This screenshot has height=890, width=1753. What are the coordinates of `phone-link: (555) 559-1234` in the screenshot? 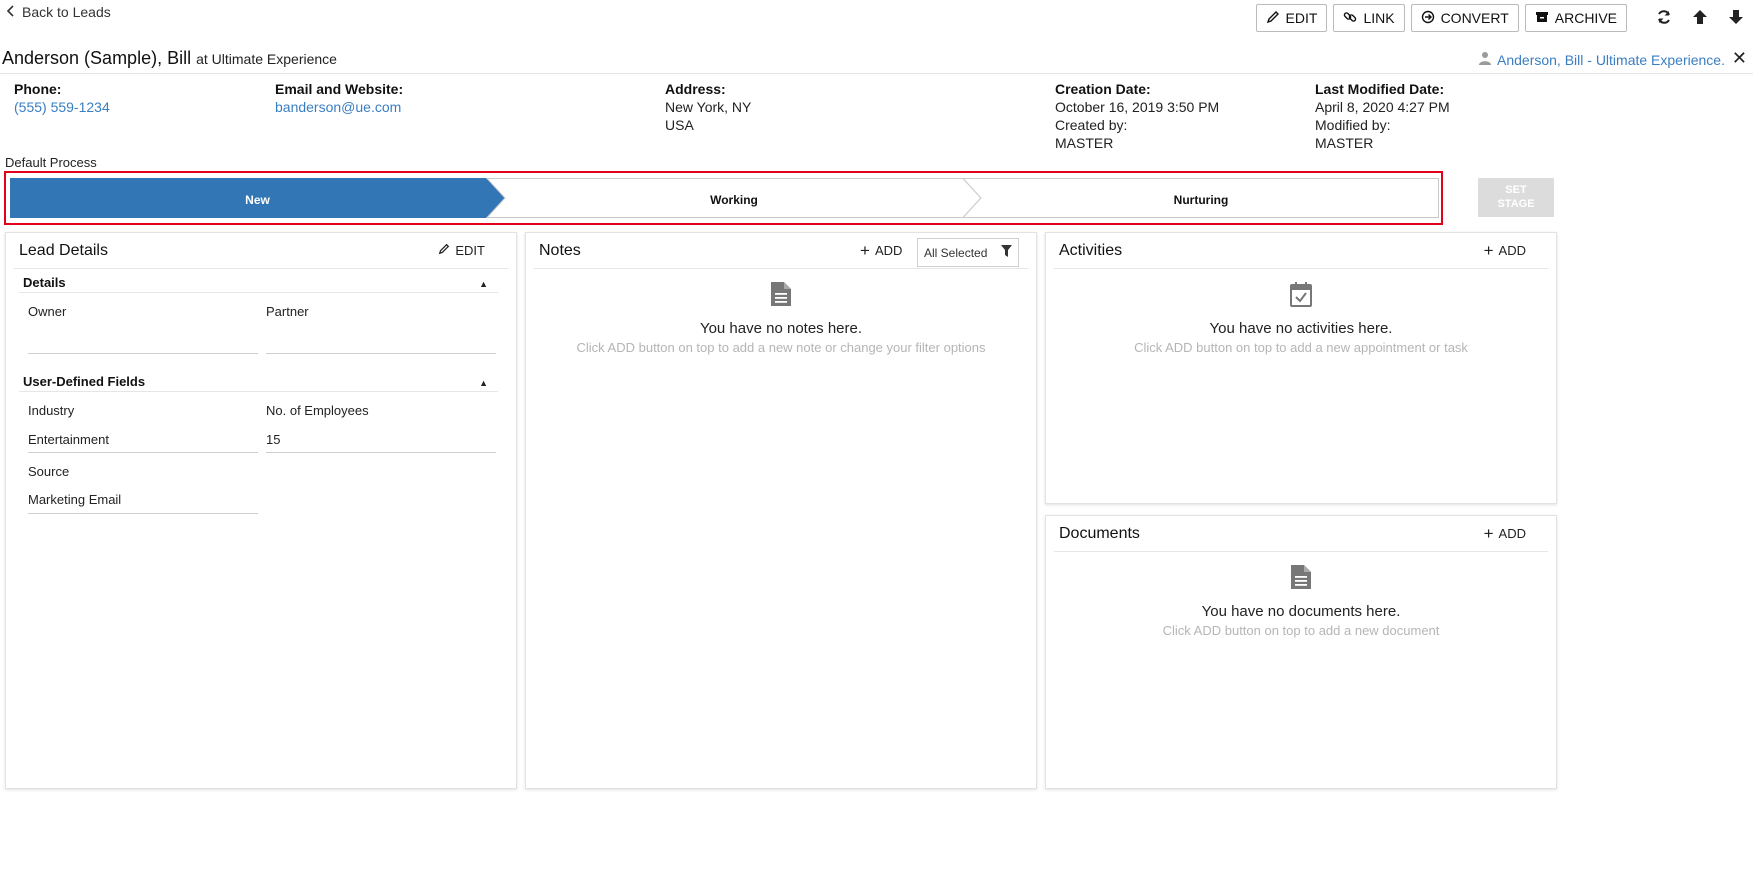 It's located at (62, 107).